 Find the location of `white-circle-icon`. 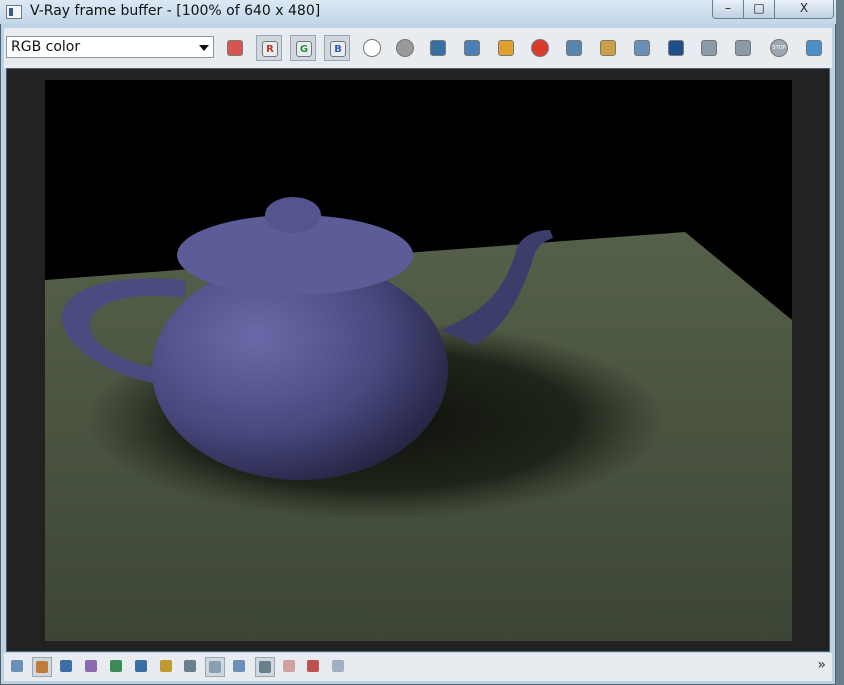

white-circle-icon is located at coordinates (372, 48).